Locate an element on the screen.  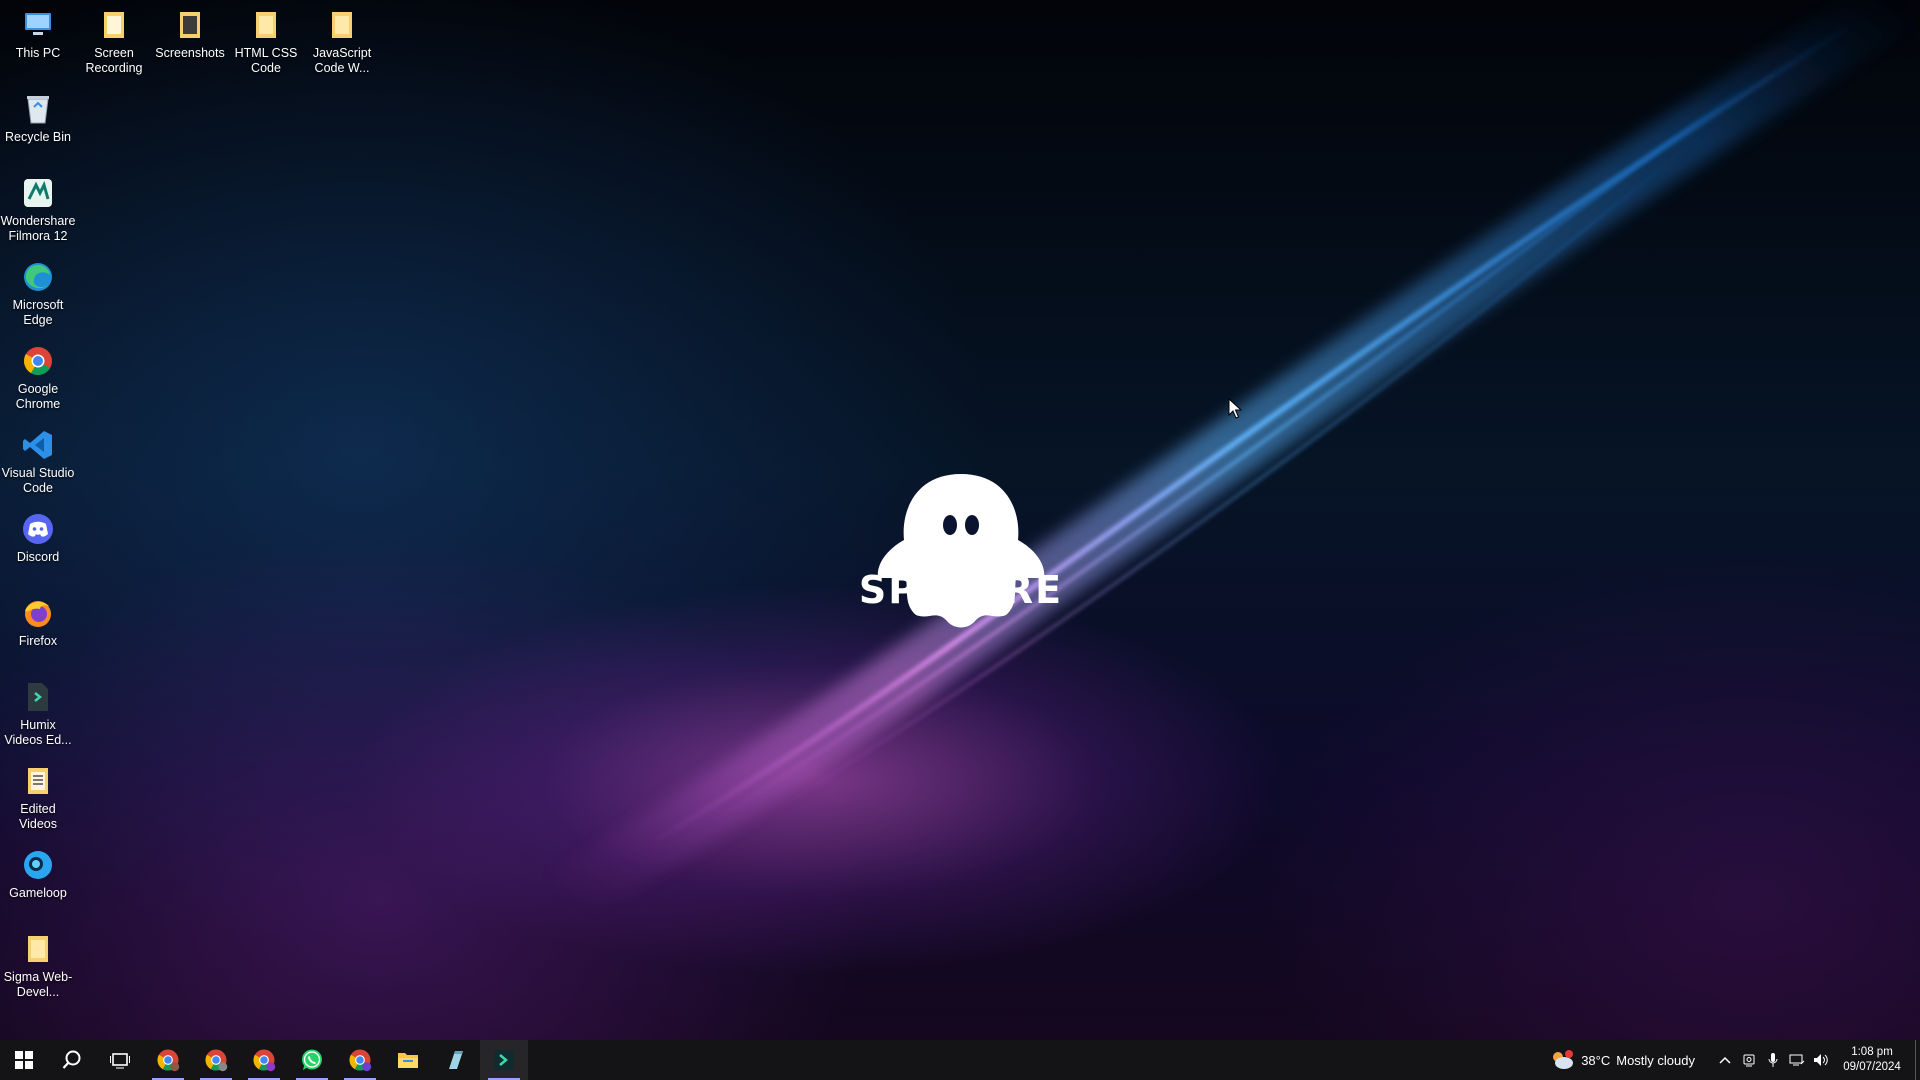
desktop-icon-firefox: Firefox is located at coordinates (38, 622).